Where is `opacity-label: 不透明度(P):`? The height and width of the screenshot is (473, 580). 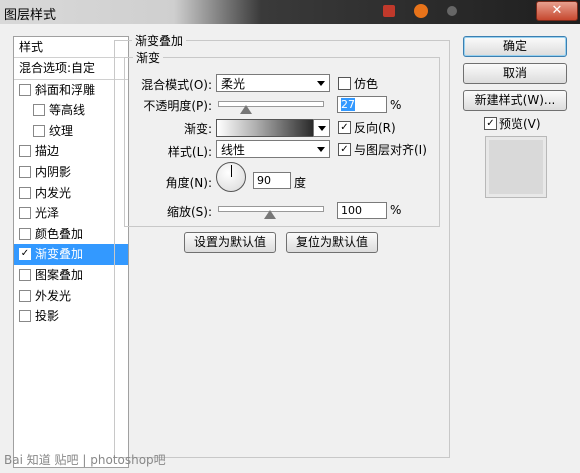 opacity-label: 不透明度(P): is located at coordinates (177, 106).